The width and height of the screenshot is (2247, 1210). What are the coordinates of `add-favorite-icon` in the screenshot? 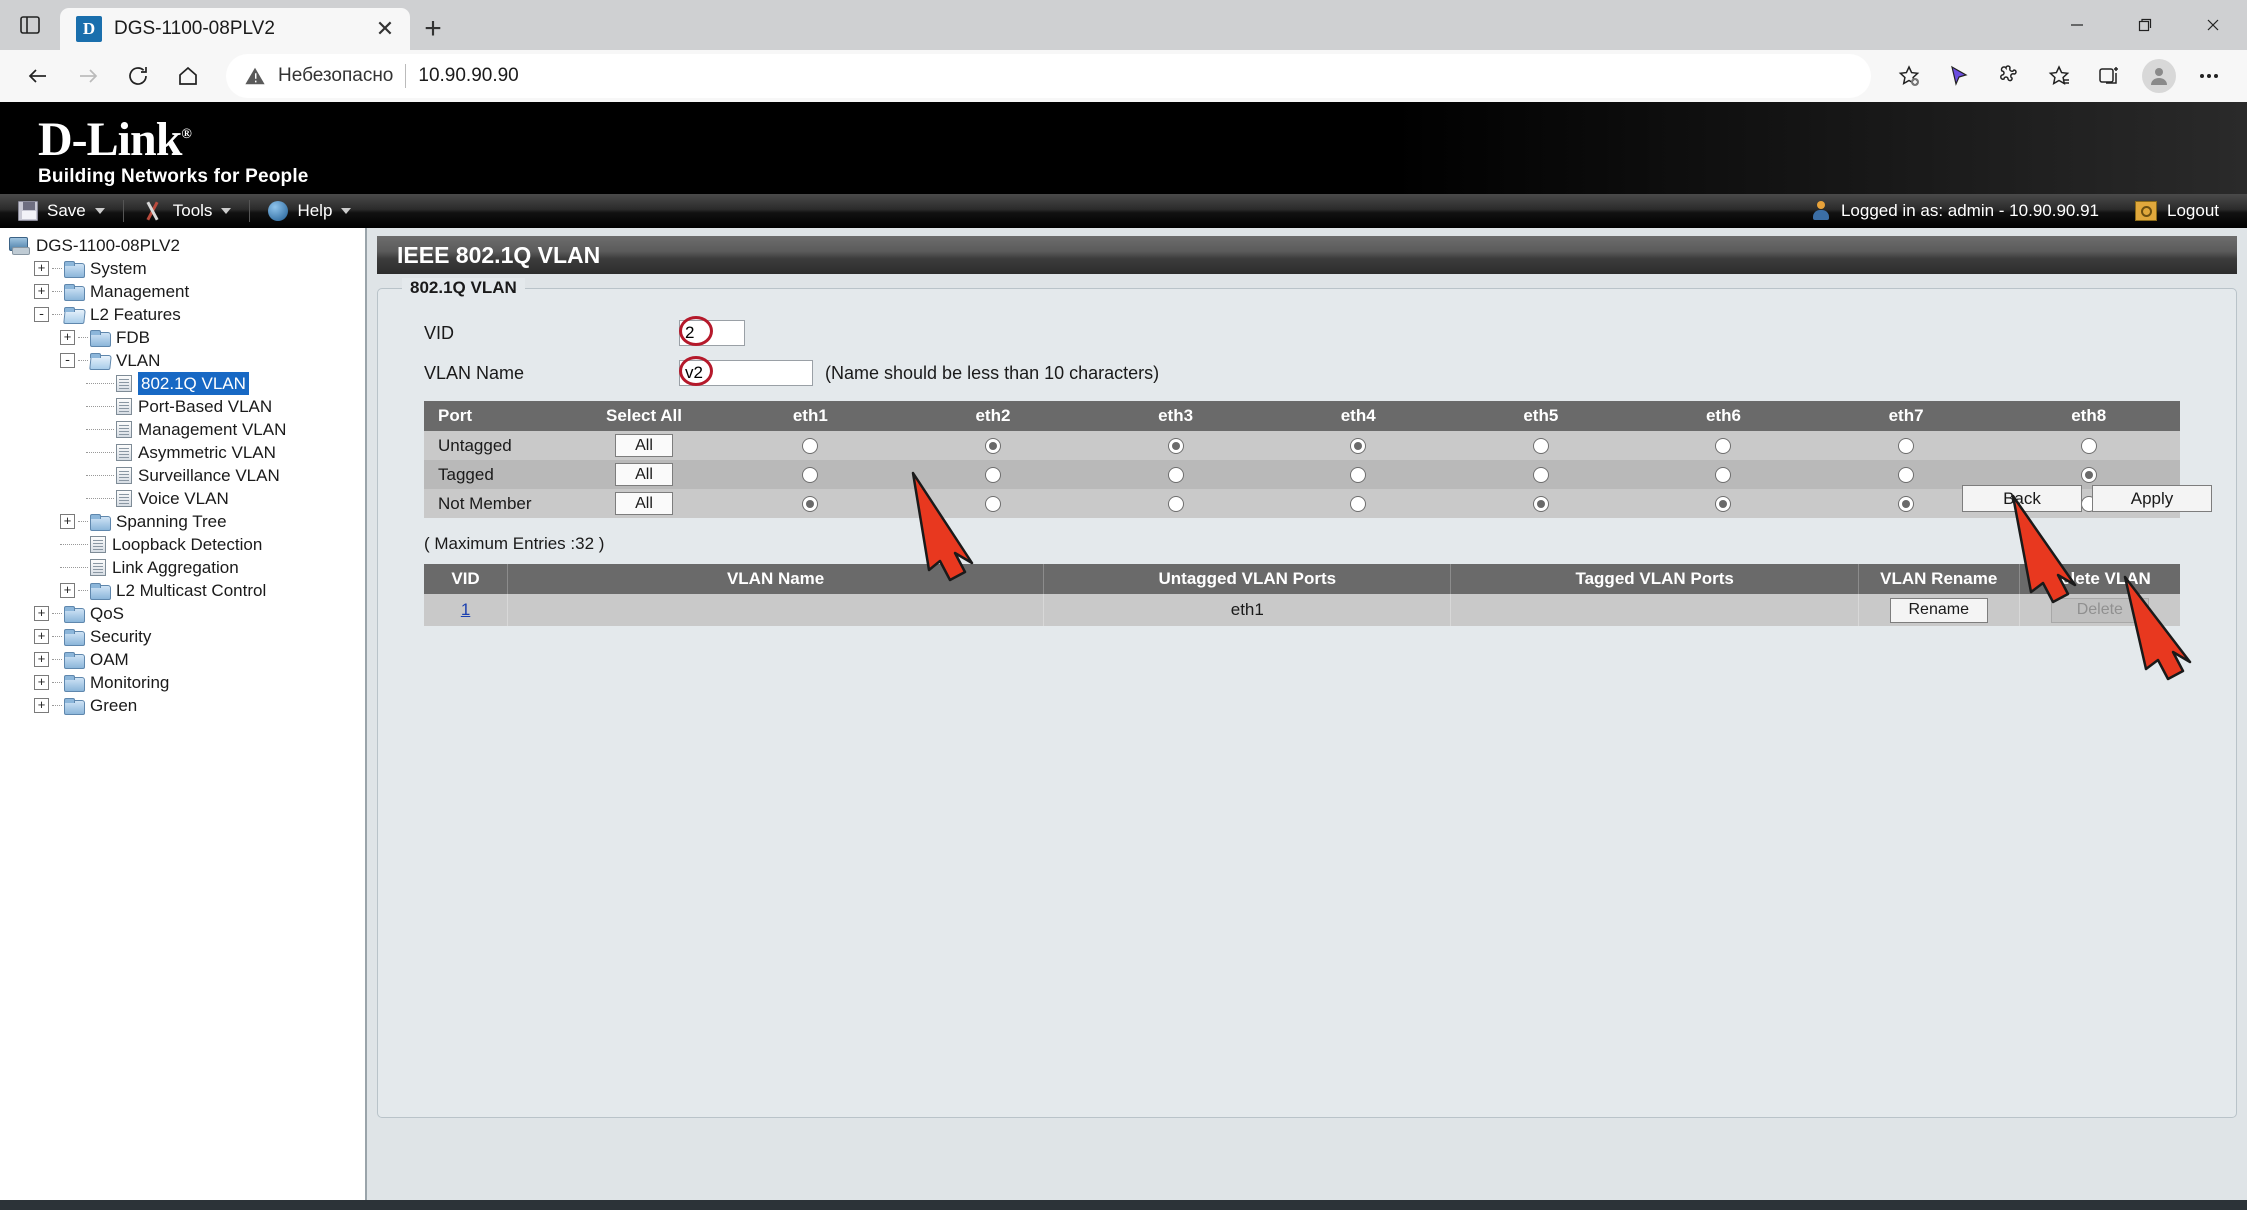 It's located at (1909, 76).